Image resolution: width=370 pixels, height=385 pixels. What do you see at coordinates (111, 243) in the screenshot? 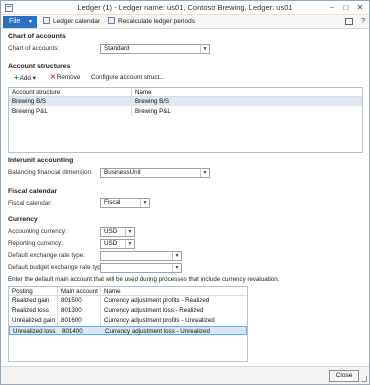
I see `reporting-currency-value: USD` at bounding box center [111, 243].